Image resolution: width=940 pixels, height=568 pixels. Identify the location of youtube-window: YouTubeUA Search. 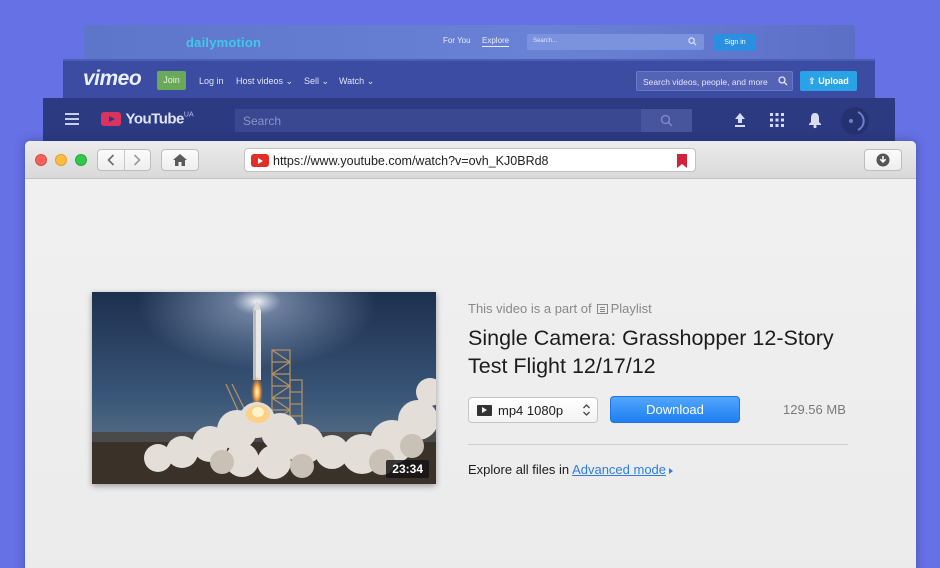
(469, 120).